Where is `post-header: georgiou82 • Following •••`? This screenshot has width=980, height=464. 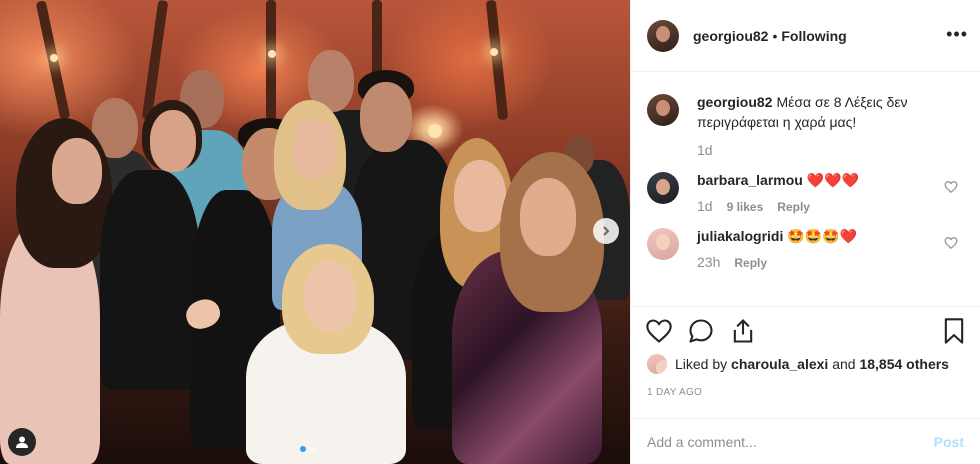 post-header: georgiou82 • Following ••• is located at coordinates (805, 36).